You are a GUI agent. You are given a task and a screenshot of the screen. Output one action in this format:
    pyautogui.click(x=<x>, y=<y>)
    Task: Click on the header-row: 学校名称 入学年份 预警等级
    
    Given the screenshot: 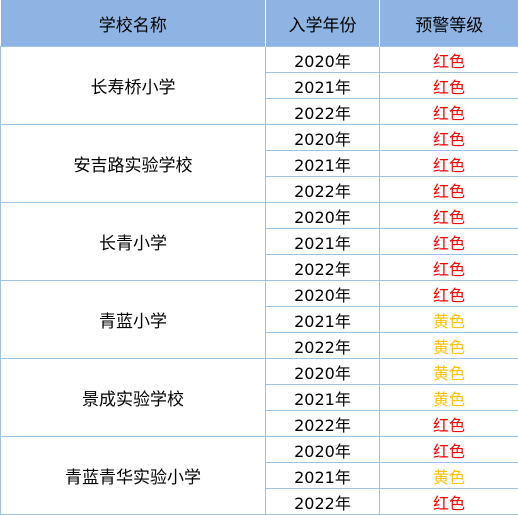 What is the action you would take?
    pyautogui.click(x=259, y=23)
    